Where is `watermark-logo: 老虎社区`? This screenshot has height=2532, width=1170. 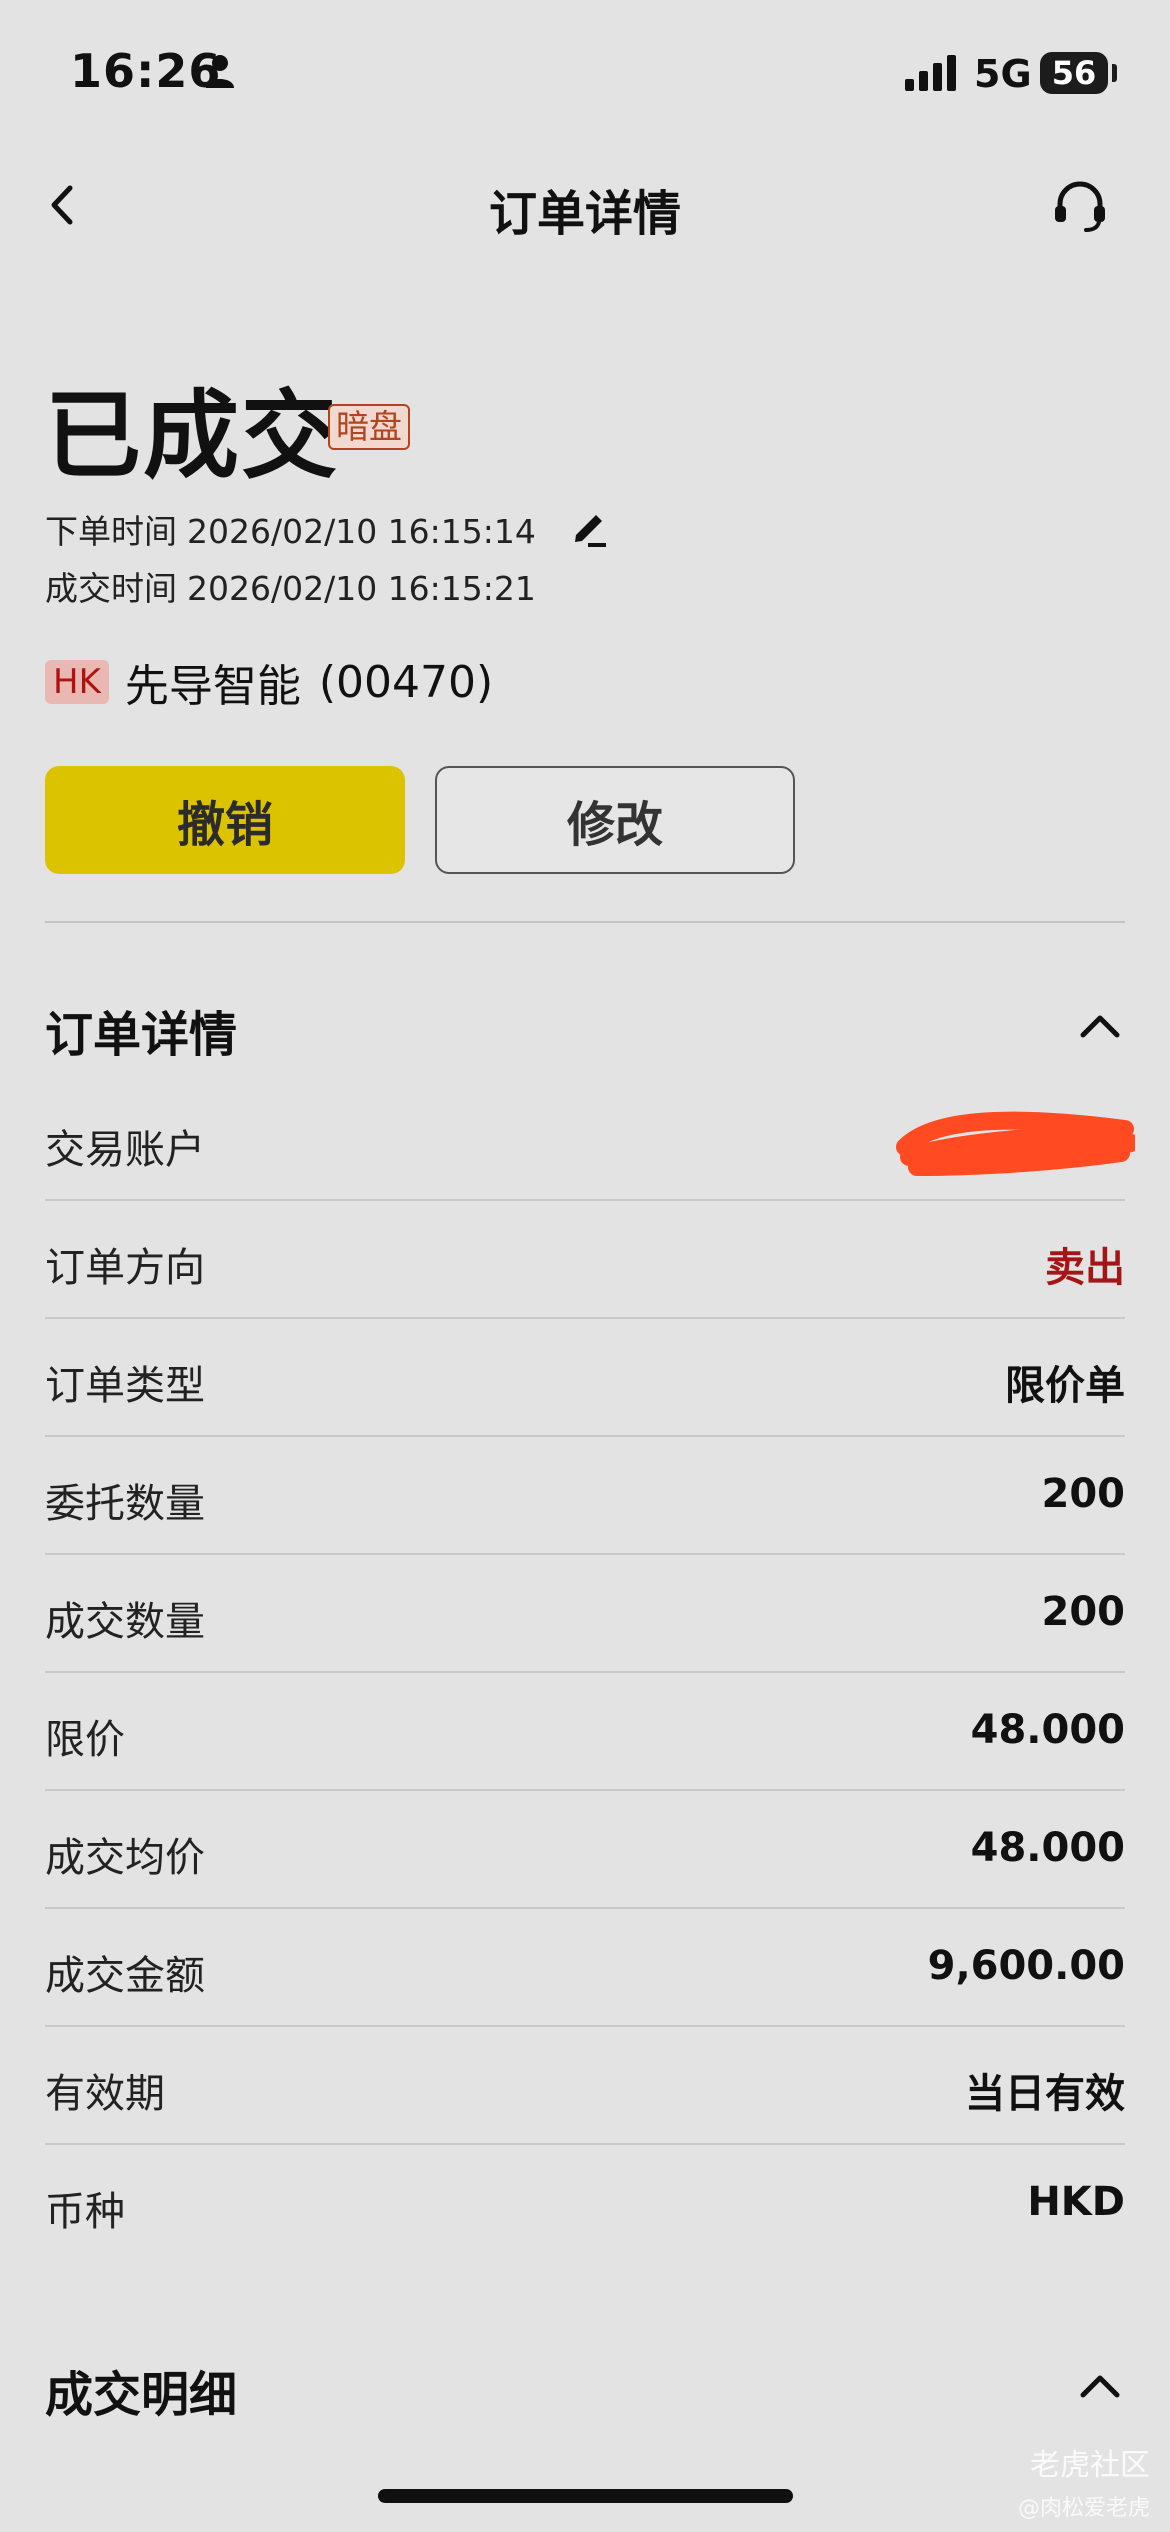 watermark-logo: 老虎社区 is located at coordinates (1090, 2465).